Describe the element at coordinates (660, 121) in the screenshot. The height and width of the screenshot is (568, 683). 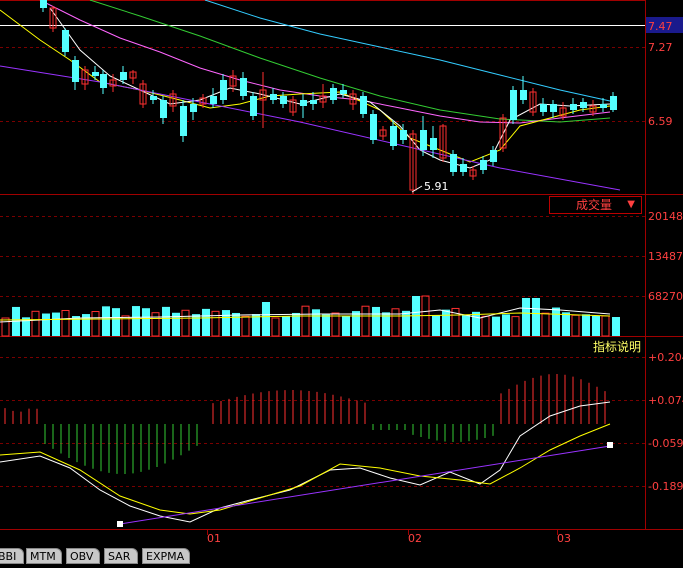
I see `price-axis-label-2: 6.59` at that location.